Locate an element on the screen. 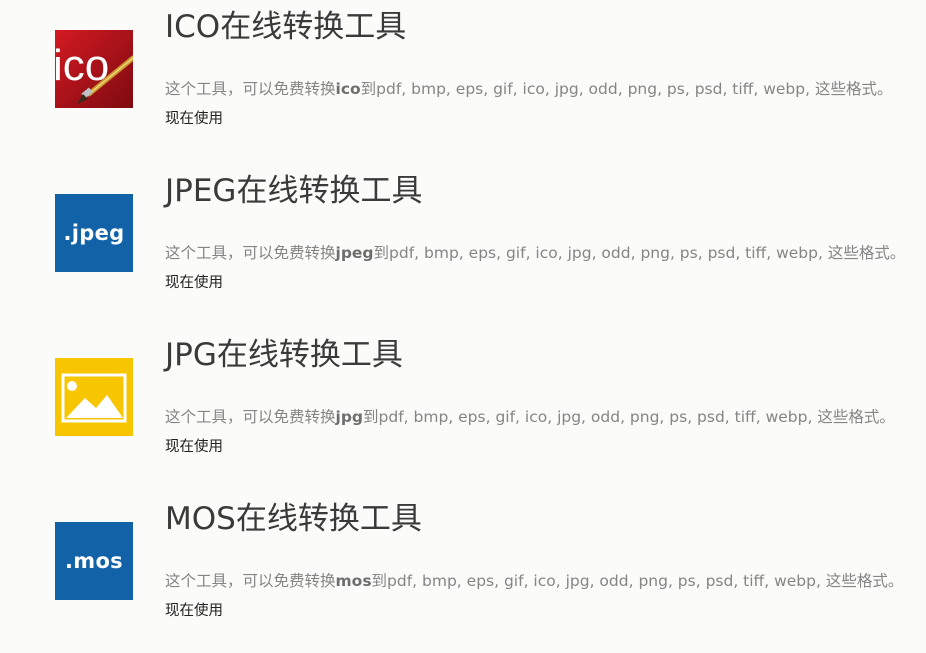 The image size is (926, 653). mos-file-icon: .mos is located at coordinates (94, 561).